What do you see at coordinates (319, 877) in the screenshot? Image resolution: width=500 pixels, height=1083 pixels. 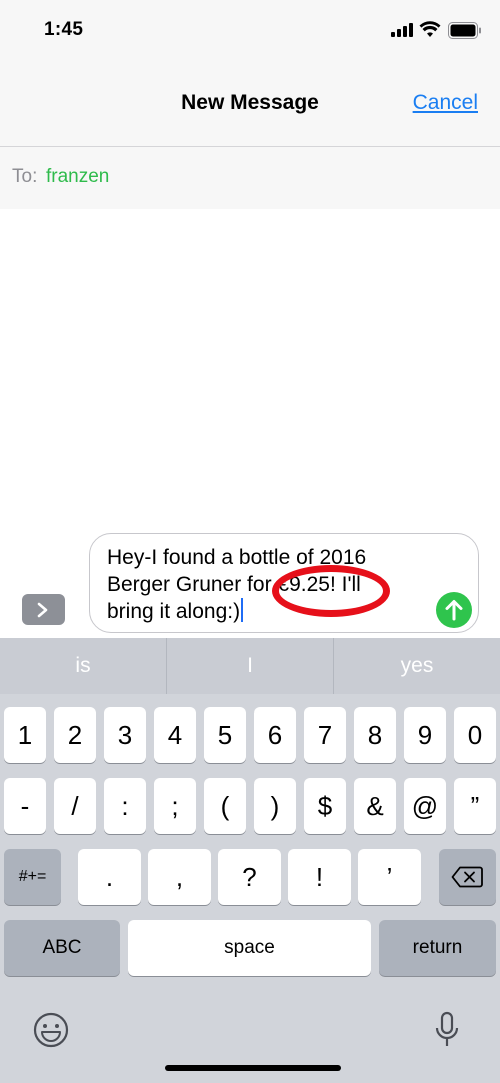 I see `key-exclamation: !` at bounding box center [319, 877].